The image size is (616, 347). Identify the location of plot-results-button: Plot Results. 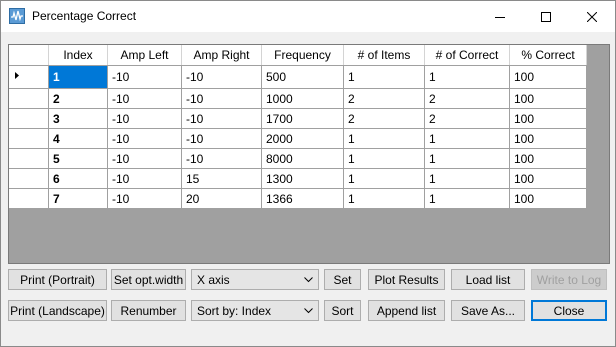
(406, 279).